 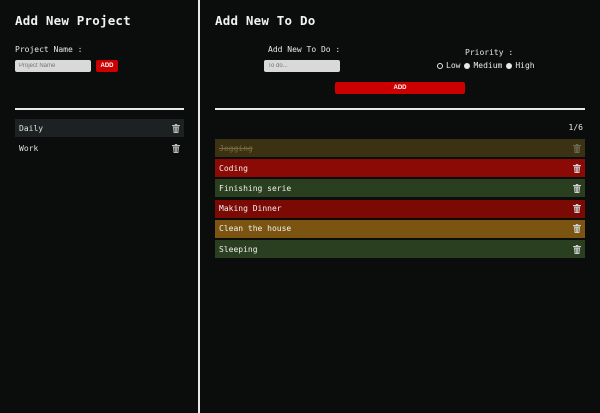 I want to click on priority-option-high: High, so click(x=520, y=65).